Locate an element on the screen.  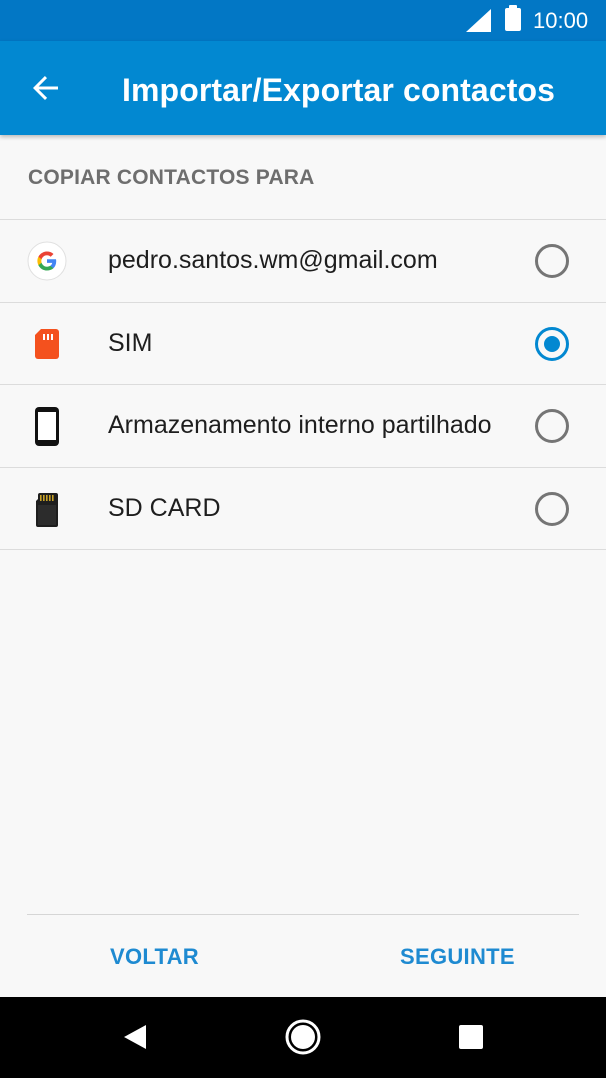
home-circle-icon is located at coordinates (303, 1037).